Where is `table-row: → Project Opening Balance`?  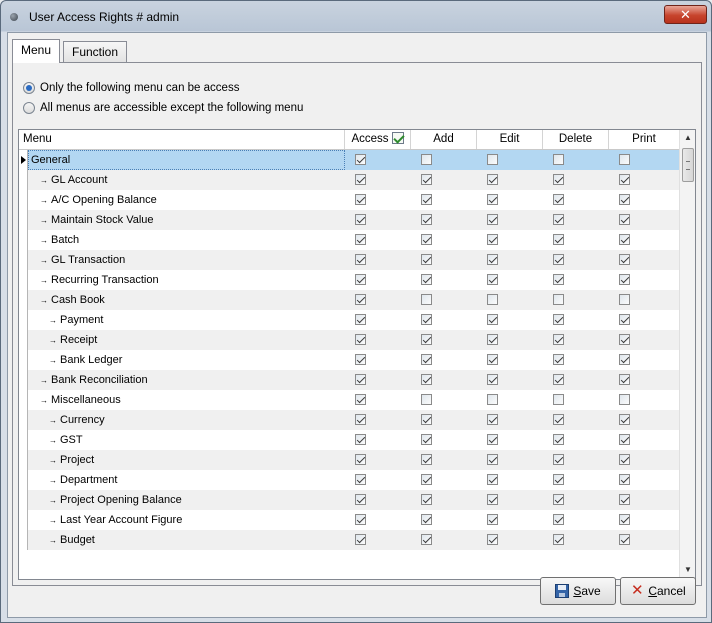
table-row: → Project Opening Balance is located at coordinates (349, 500).